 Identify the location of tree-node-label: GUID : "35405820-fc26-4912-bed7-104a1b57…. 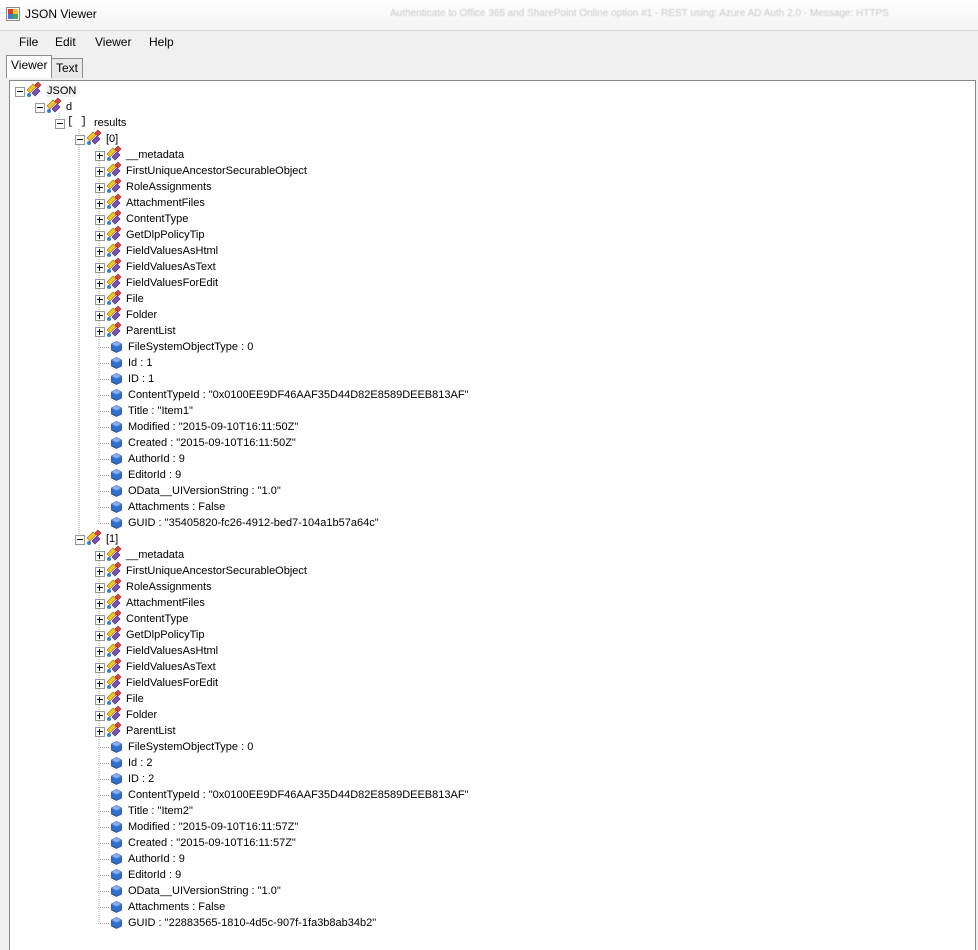
(253, 523).